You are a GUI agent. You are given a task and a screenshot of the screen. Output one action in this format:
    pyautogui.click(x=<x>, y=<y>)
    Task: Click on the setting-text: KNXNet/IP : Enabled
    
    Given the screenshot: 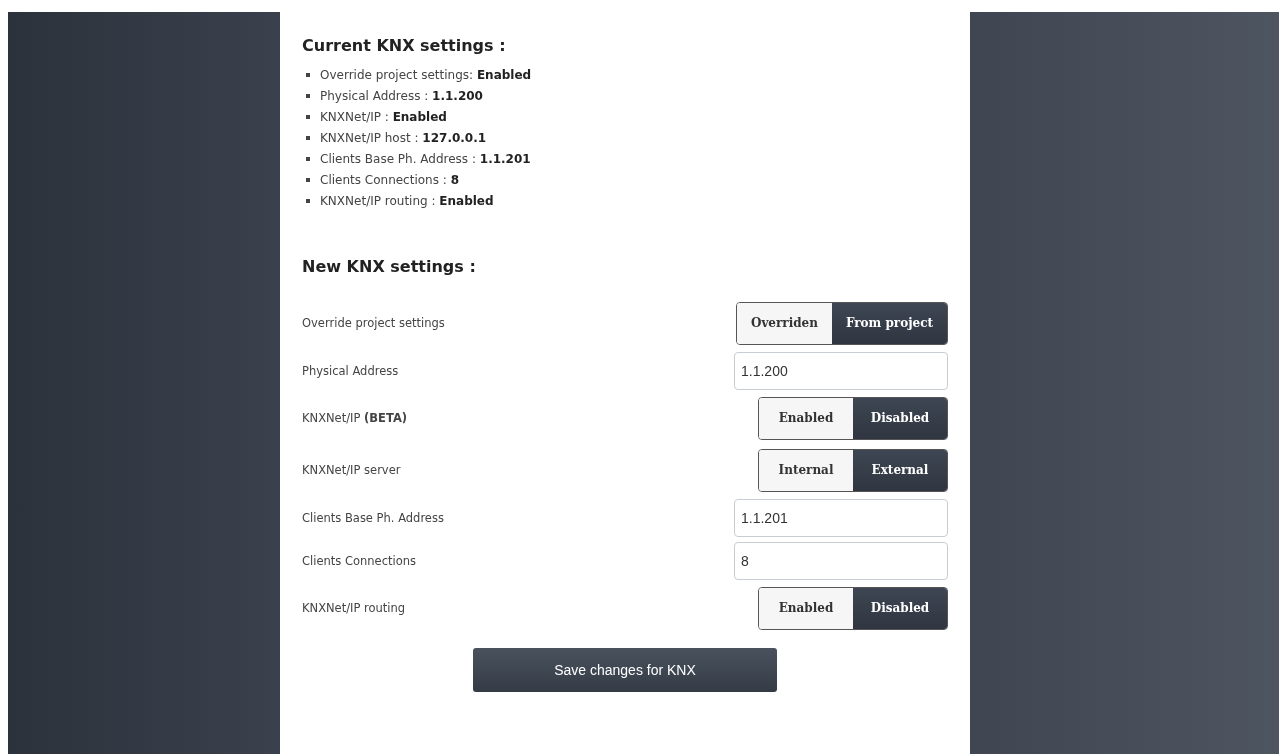 What is the action you would take?
    pyautogui.click(x=383, y=116)
    